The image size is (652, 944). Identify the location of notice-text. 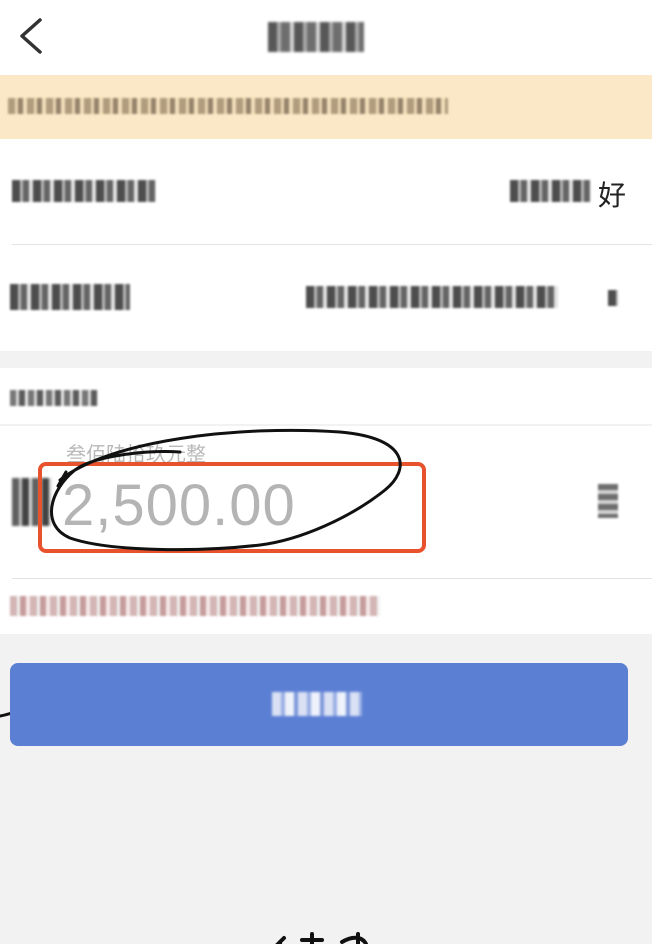
(228, 106).